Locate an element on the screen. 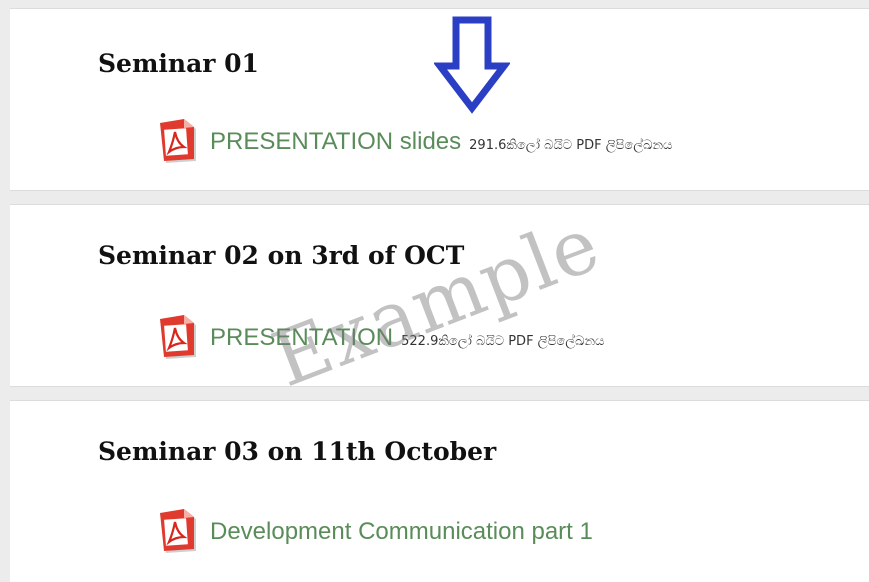 This screenshot has width=869, height=582. resource-item: Development Communication part 1 is located at coordinates (376, 532).